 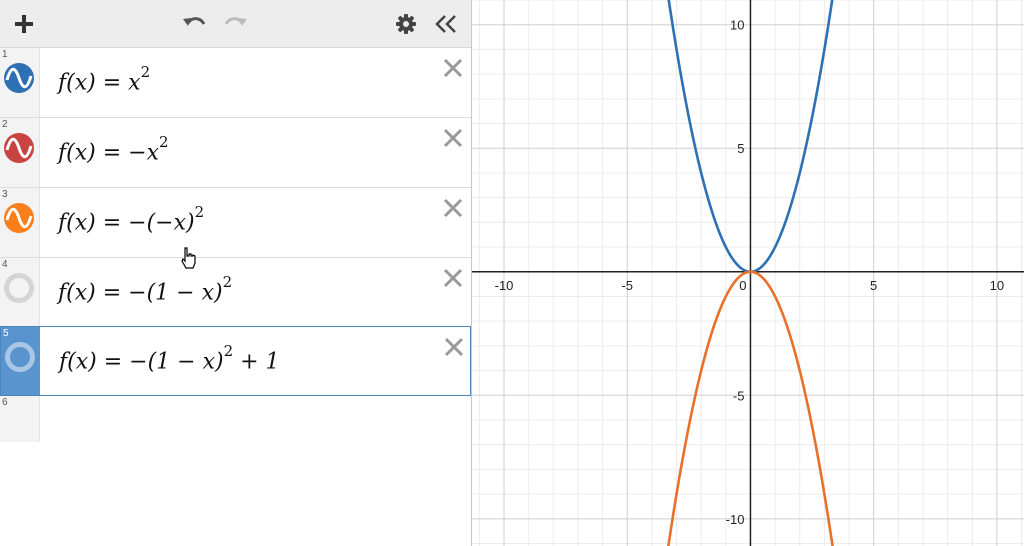 I want to click on expression-row-selected: 5 f(x) = −(1 − x)2 + 1, so click(x=235, y=361).